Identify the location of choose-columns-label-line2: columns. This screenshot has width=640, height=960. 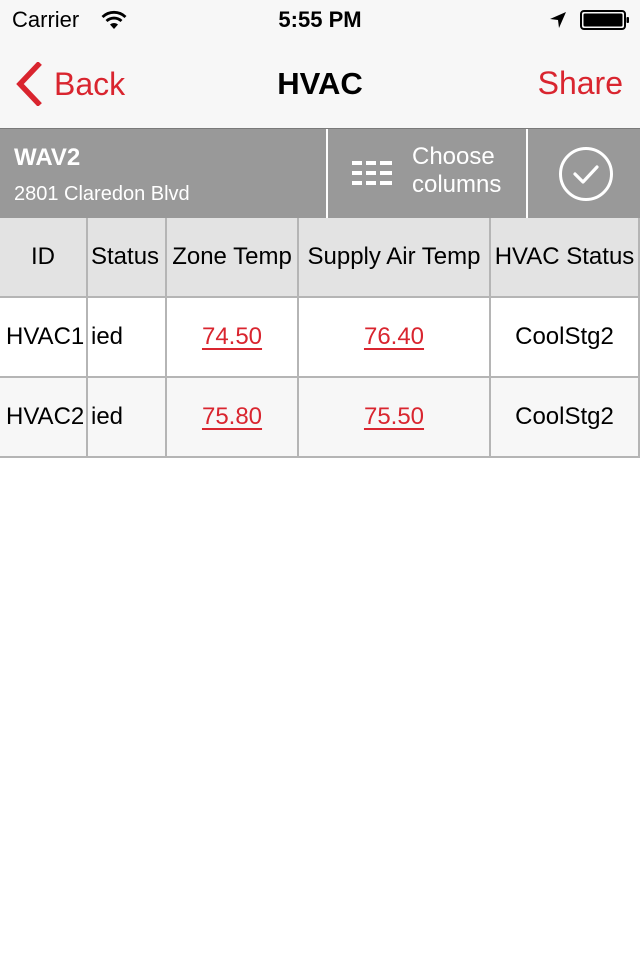
(457, 184).